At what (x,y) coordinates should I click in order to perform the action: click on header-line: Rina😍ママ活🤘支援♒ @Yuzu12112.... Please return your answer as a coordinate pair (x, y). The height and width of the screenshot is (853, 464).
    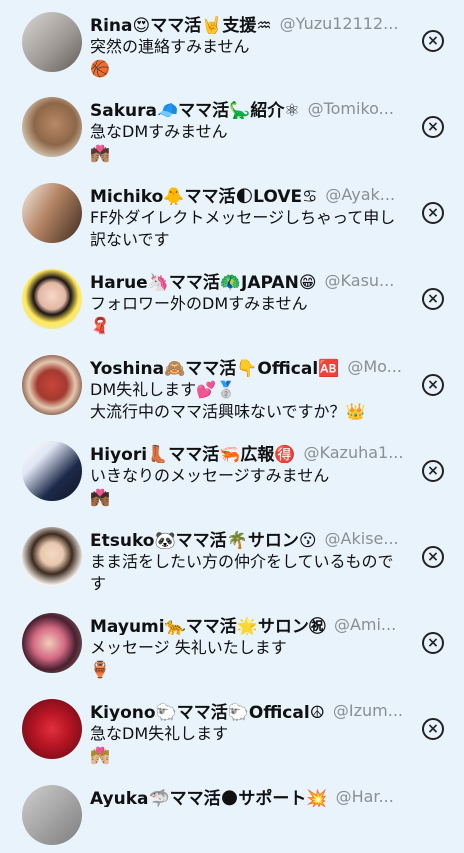
    Looking at the image, I should click on (249, 23).